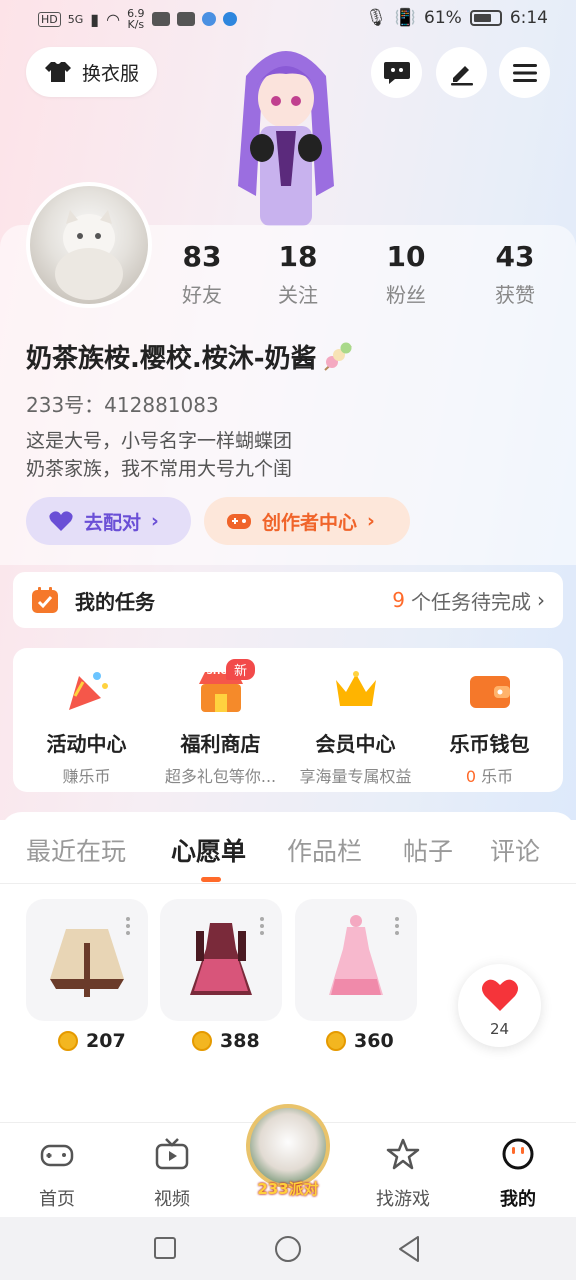 Image resolution: width=576 pixels, height=1280 pixels. What do you see at coordinates (428, 850) in the screenshot?
I see `tab-posts: 帖子` at bounding box center [428, 850].